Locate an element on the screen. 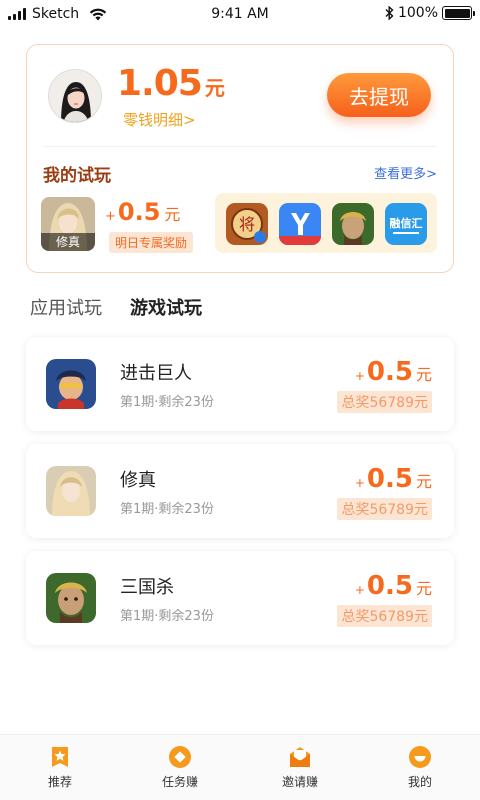 This screenshot has width=480, height=800. game-card: 进击巨人 第1期·剩余23份 + 0.5 元 总奖56789元 is located at coordinates (240, 384).